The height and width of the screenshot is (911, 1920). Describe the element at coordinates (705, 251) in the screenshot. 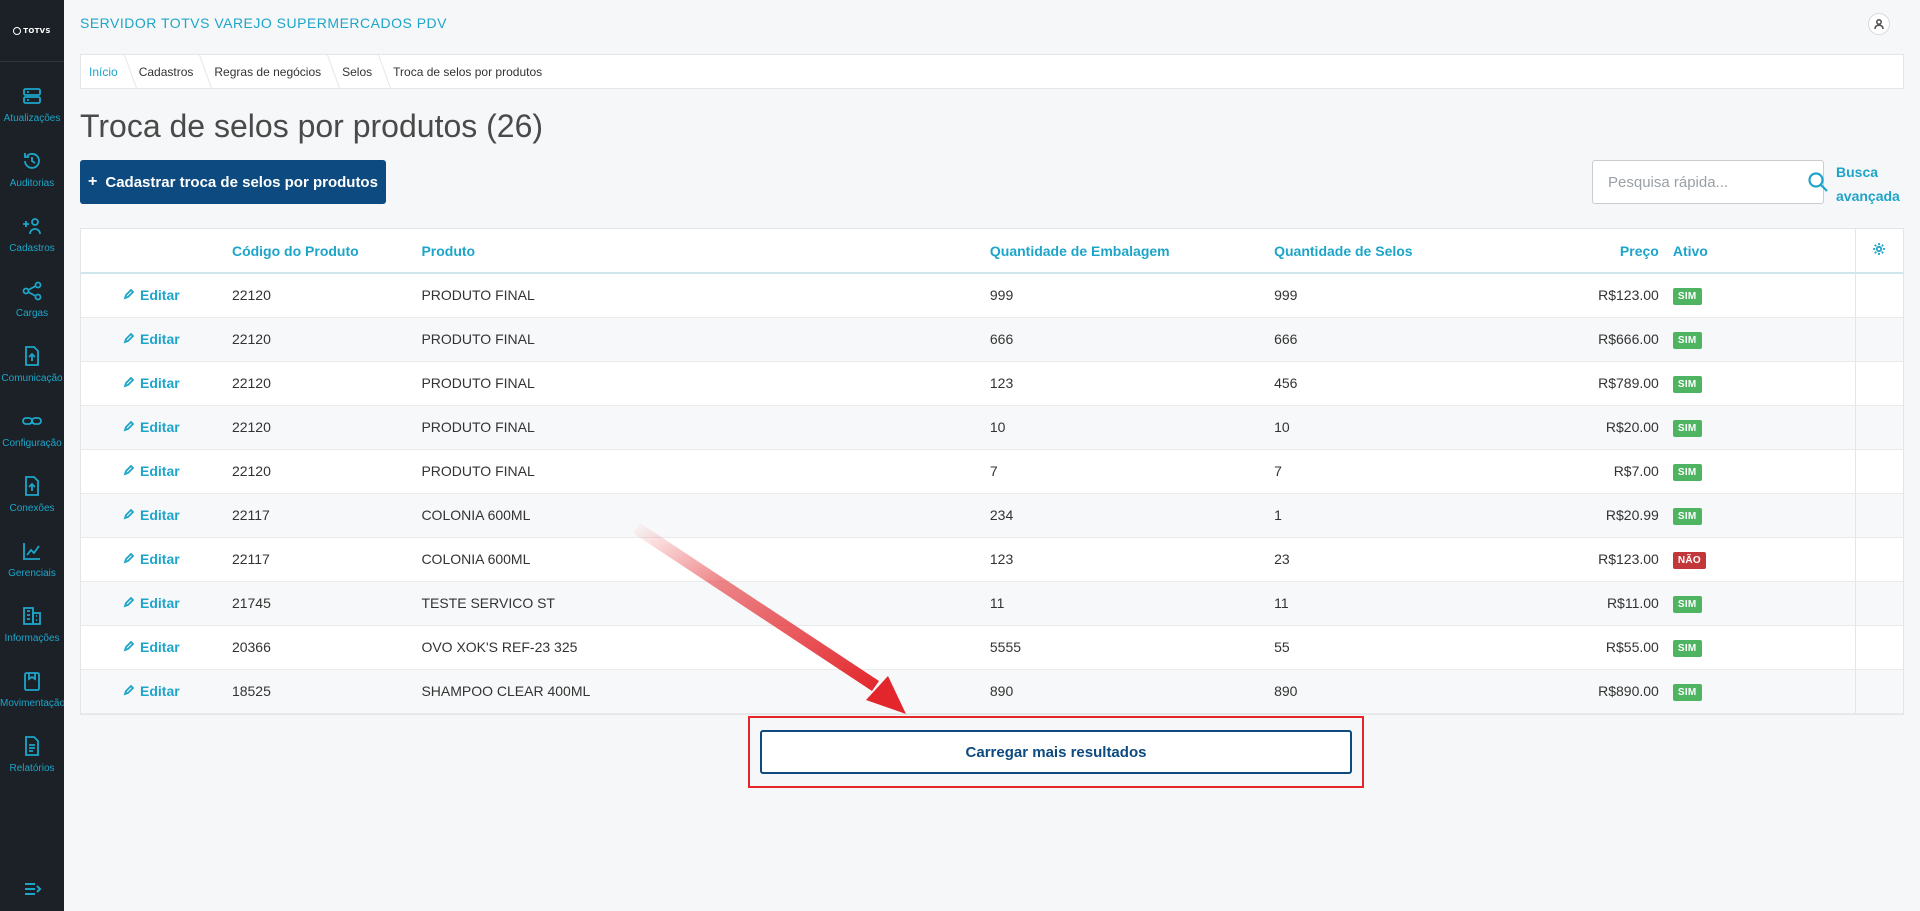

I see `header-product: Produto` at that location.